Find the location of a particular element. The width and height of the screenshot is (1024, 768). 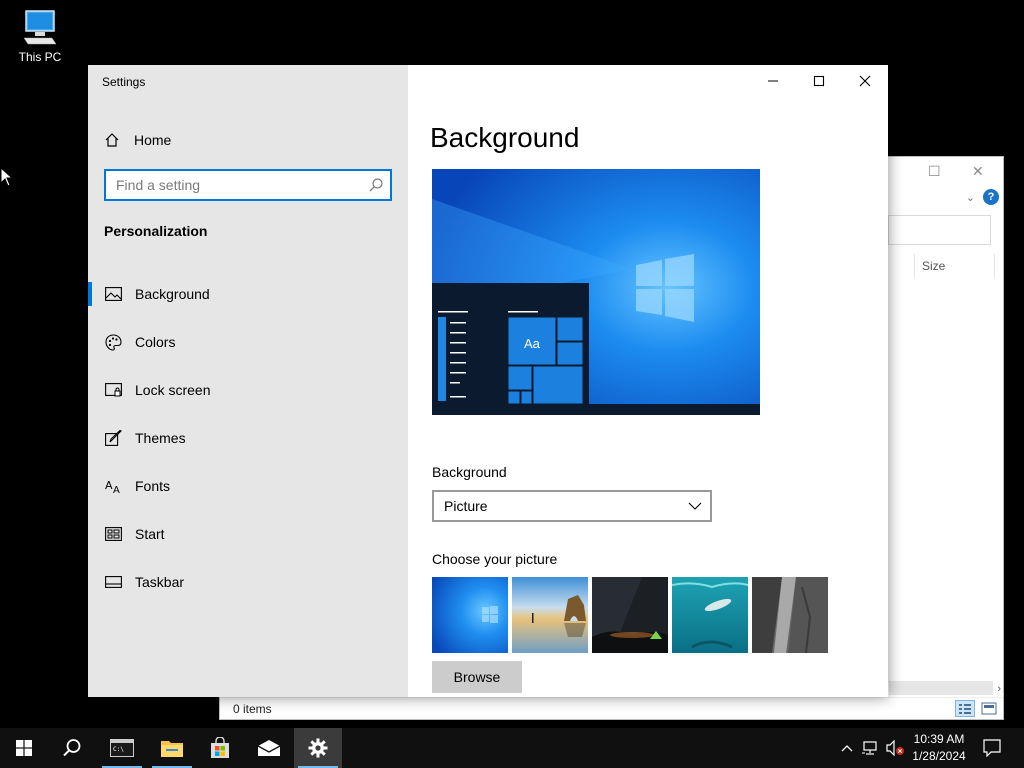

file-explorer-icon is located at coordinates (172, 749).